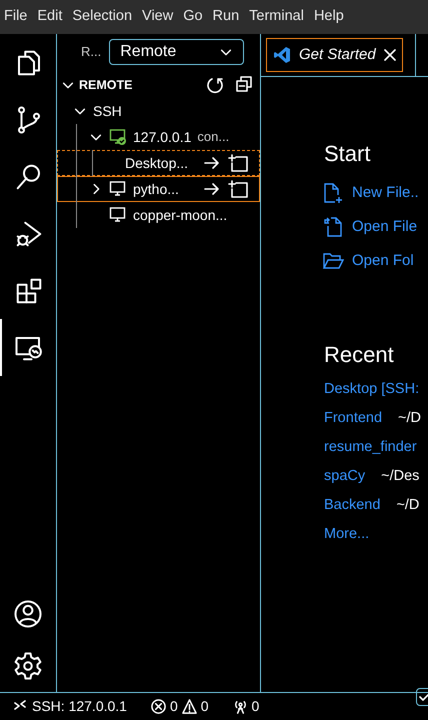 This screenshot has width=428, height=720. What do you see at coordinates (385, 227) in the screenshot?
I see `start-link: Open File` at bounding box center [385, 227].